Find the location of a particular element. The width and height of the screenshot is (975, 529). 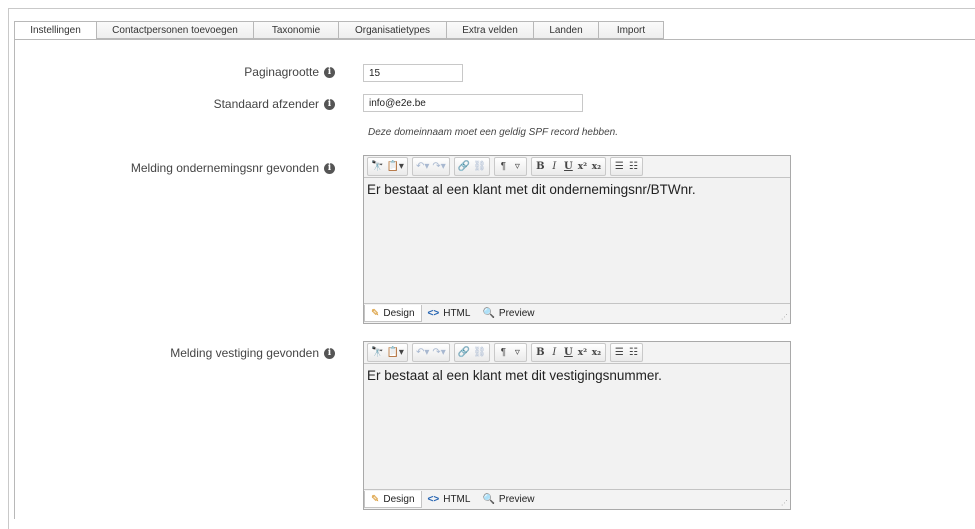

tab-landen: Landen is located at coordinates (566, 30).